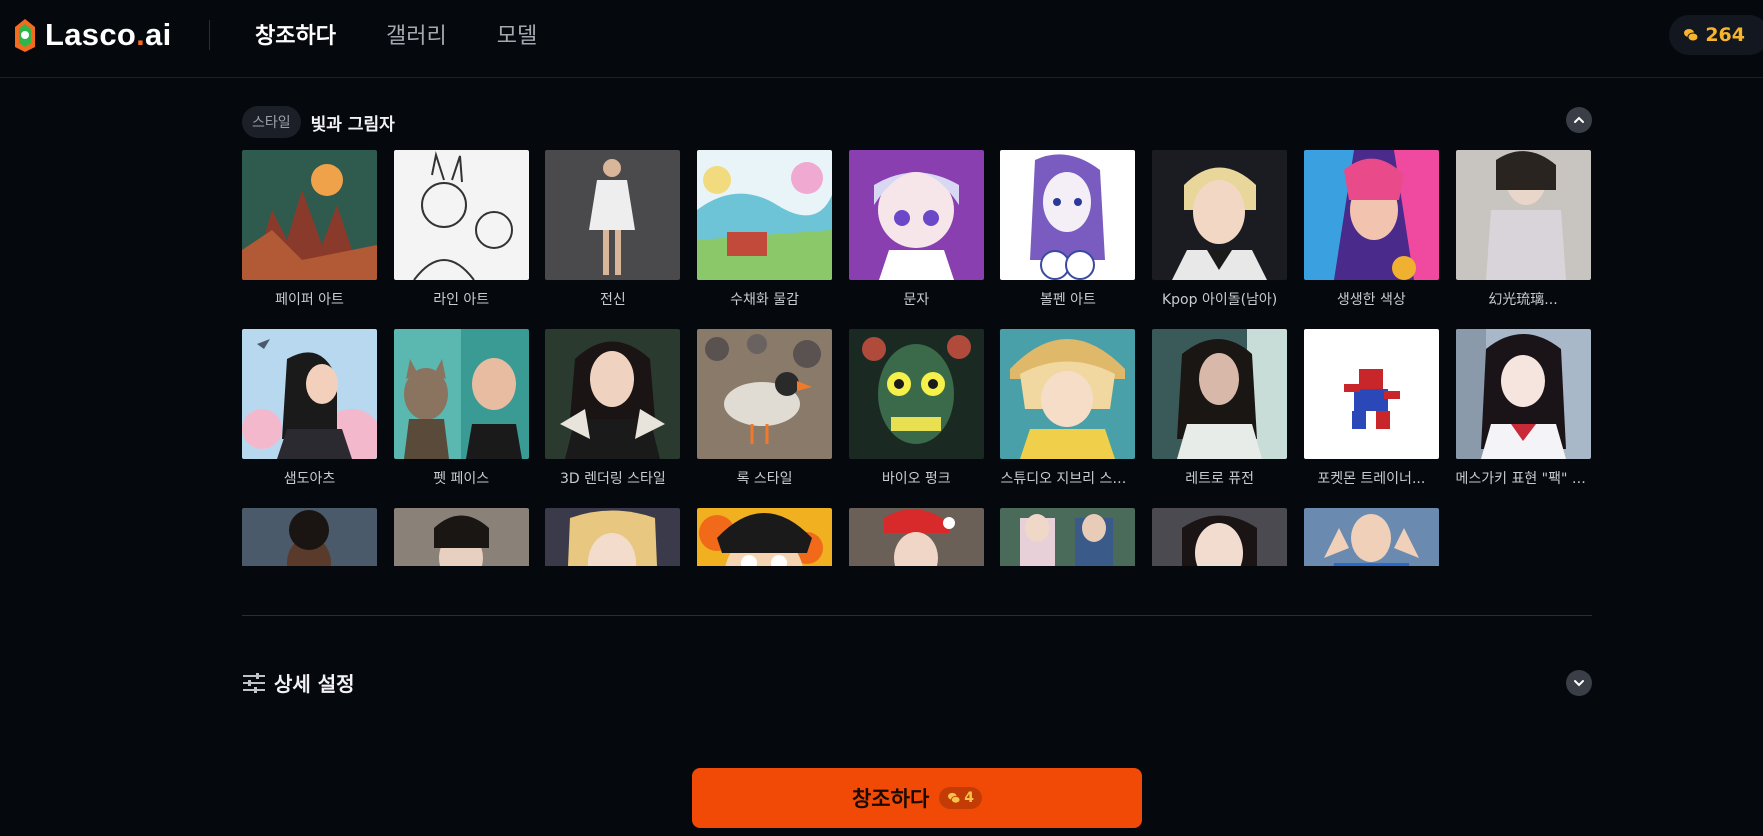 The width and height of the screenshot is (1763, 836). Describe the element at coordinates (209, 35) in the screenshot. I see `header-divider` at that location.